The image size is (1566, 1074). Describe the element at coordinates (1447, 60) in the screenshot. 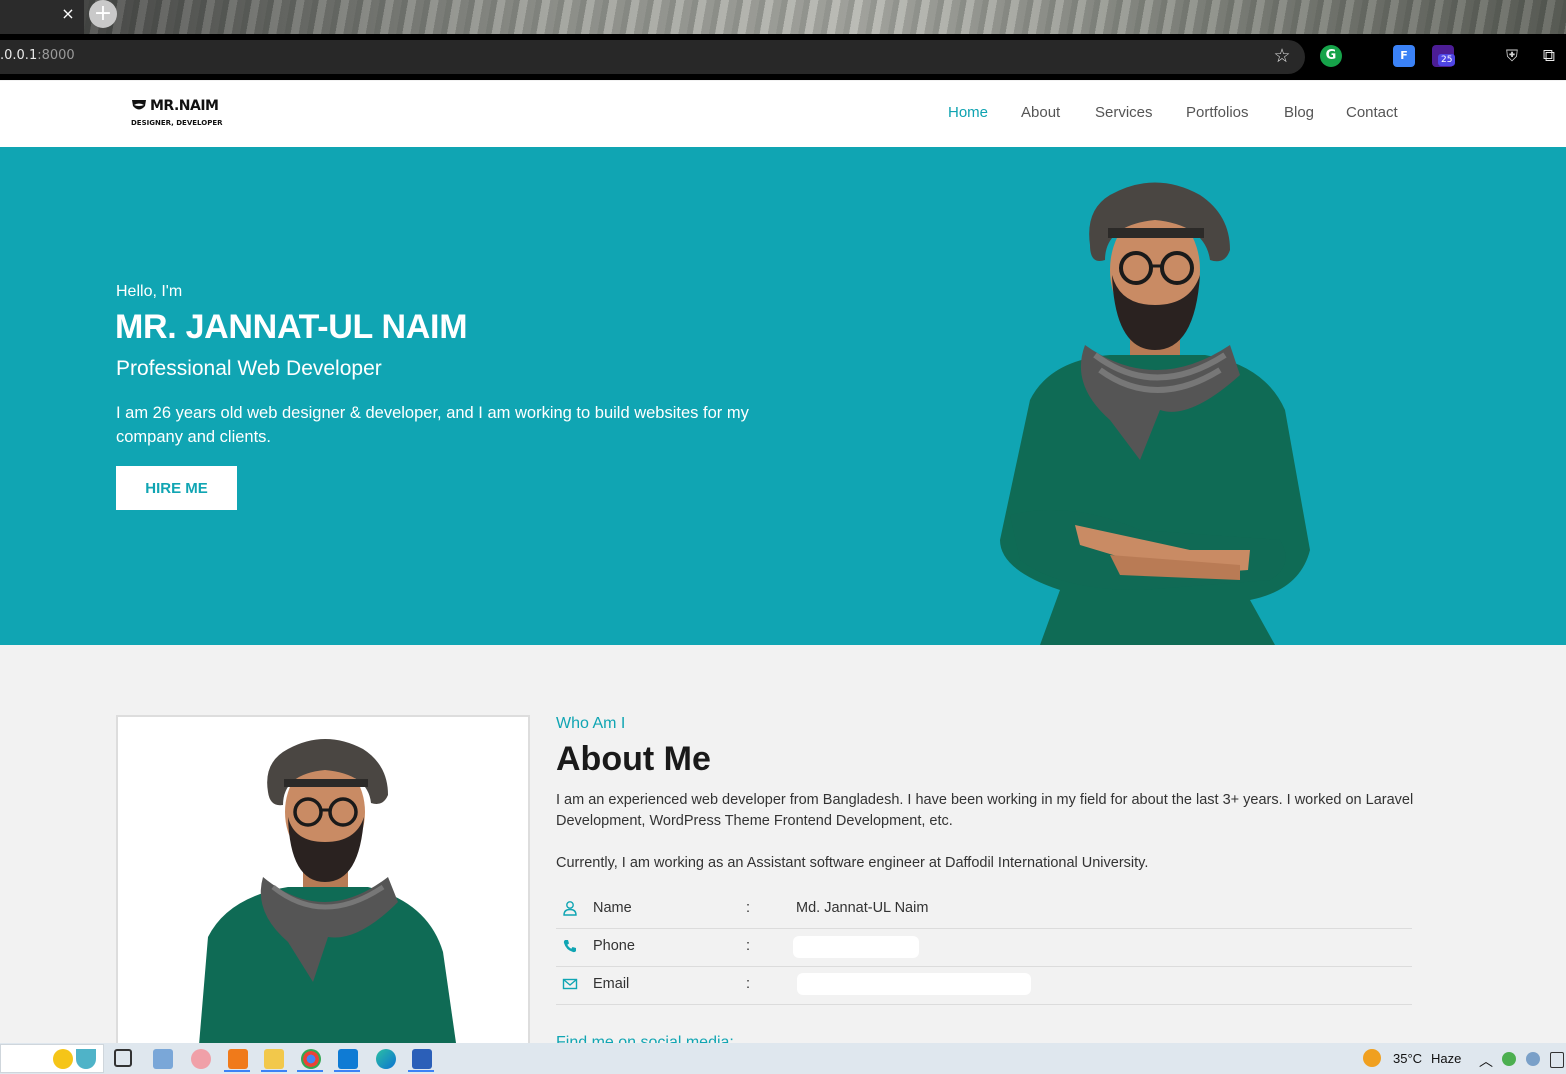

I see `extension-badge: 25` at that location.